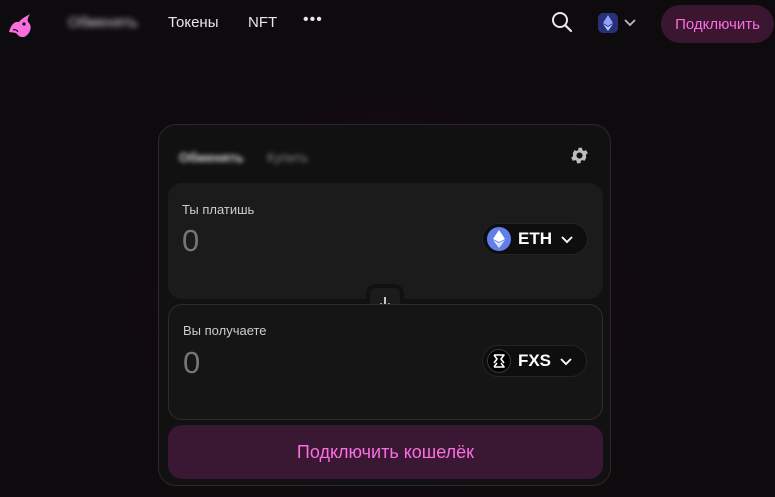 This screenshot has height=497, width=775. I want to click on network-selector, so click(618, 23).